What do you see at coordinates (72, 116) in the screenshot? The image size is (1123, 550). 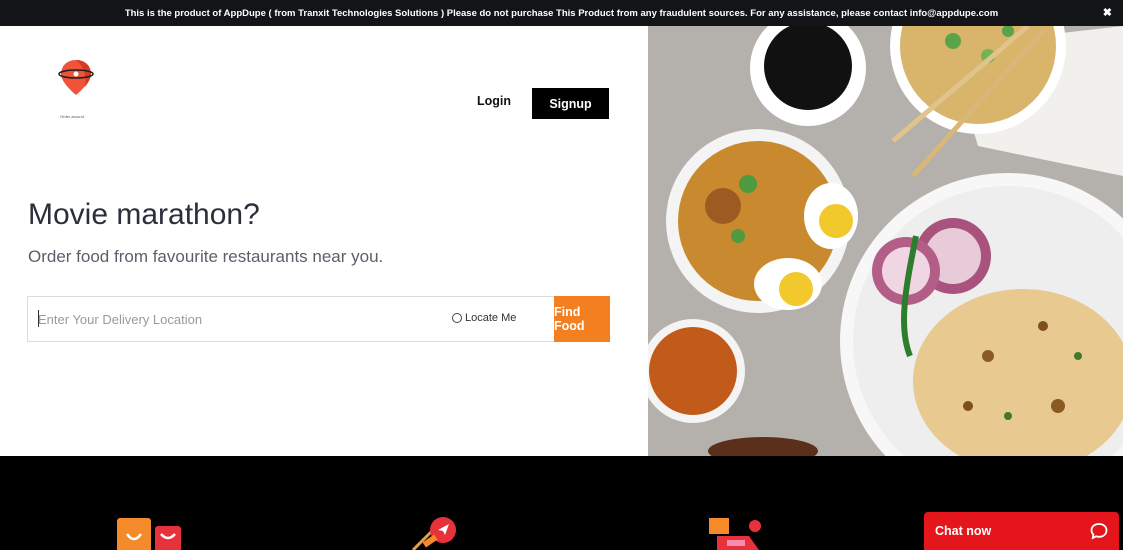 I see `logo-tagline: Order around` at bounding box center [72, 116].